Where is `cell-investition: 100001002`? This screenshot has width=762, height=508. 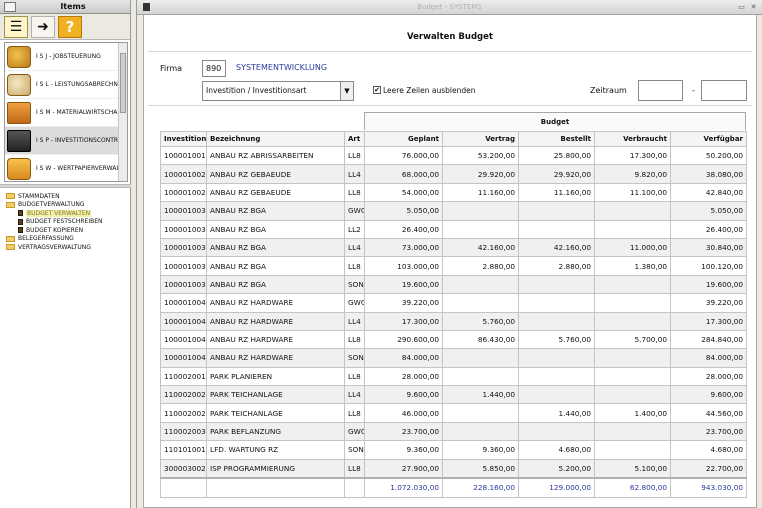 cell-investition: 100001002 is located at coordinates (183, 174).